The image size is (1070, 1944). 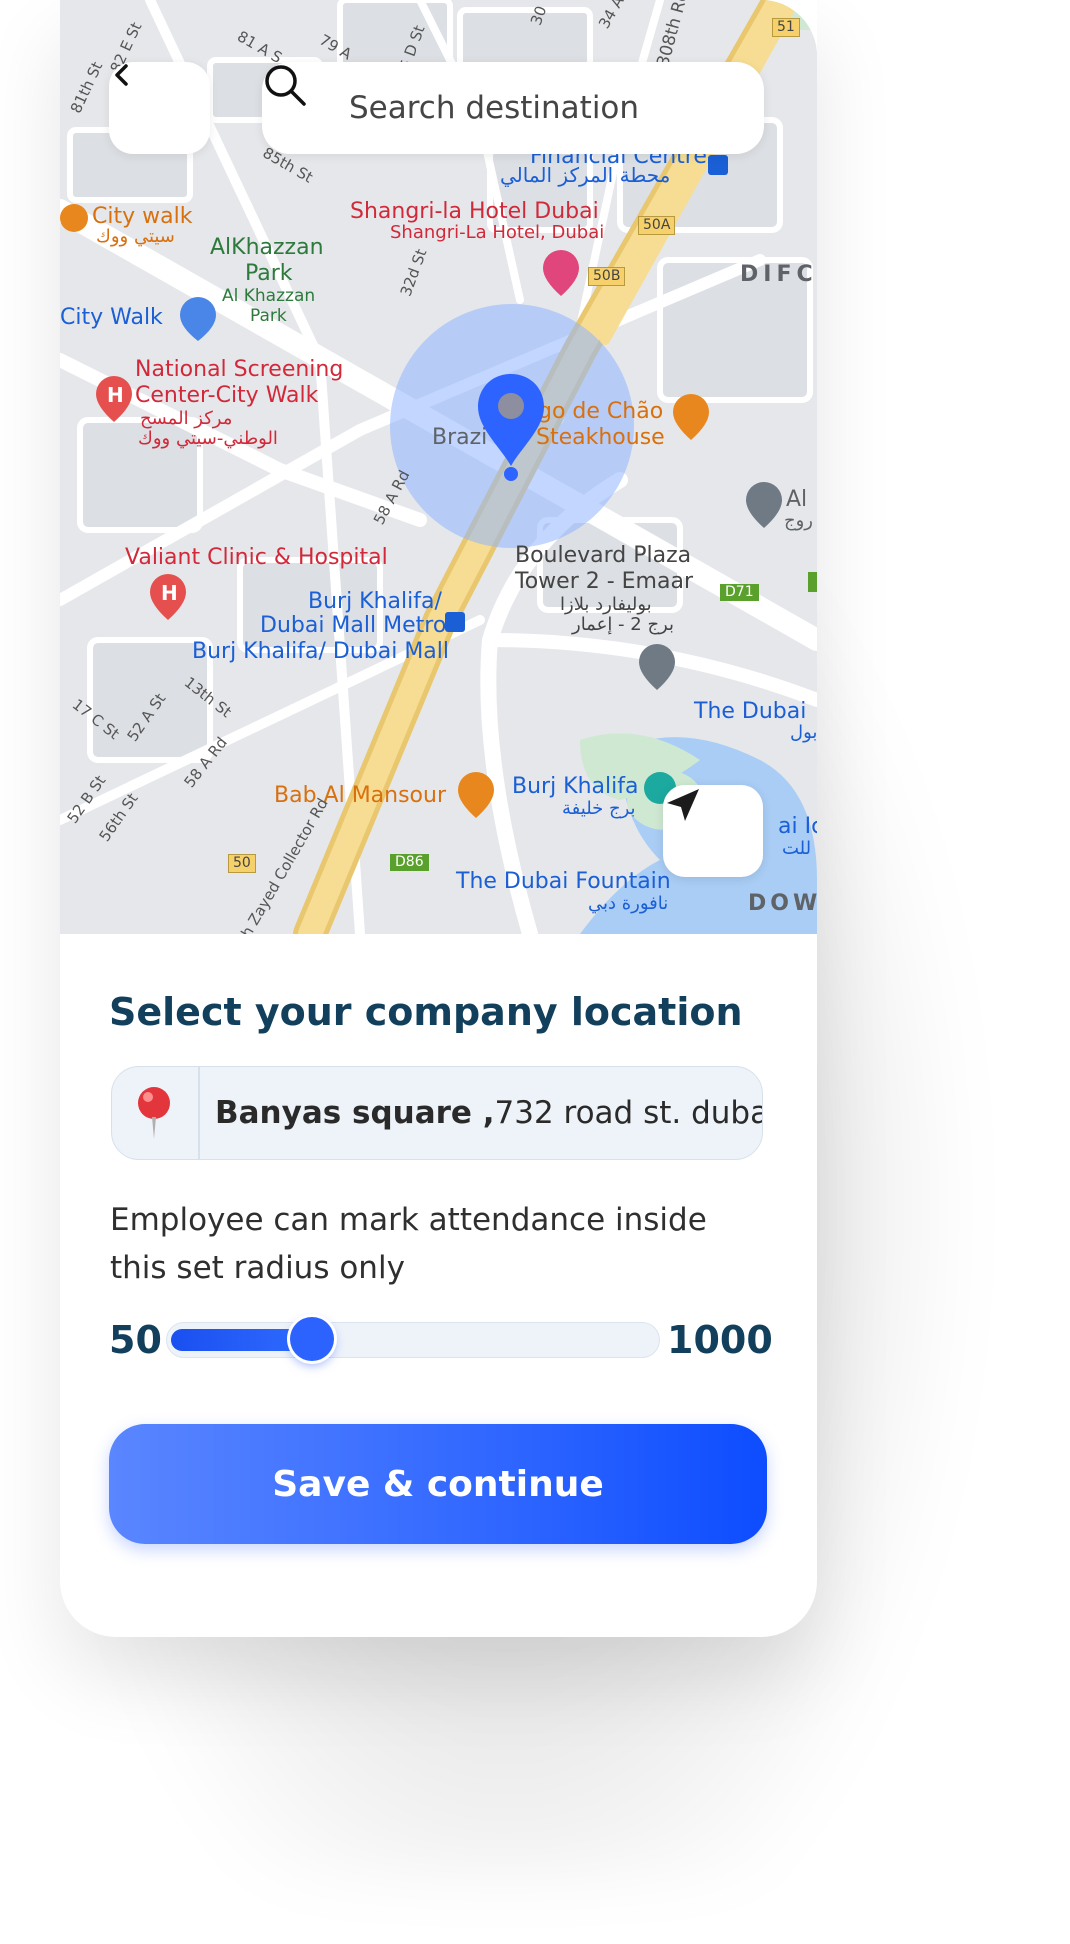 What do you see at coordinates (285, 85) in the screenshot?
I see `search-icon` at bounding box center [285, 85].